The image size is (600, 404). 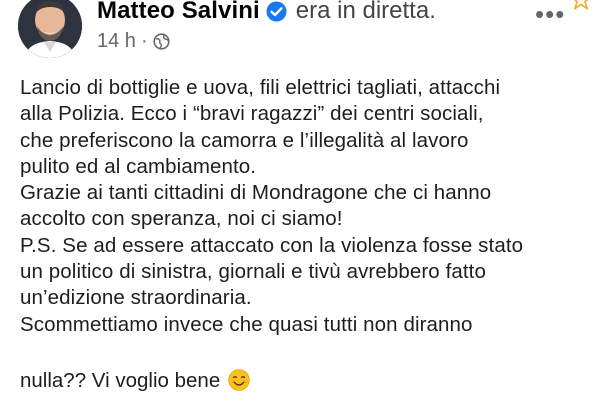 What do you see at coordinates (581, 5) in the screenshot?
I see `star-icon` at bounding box center [581, 5].